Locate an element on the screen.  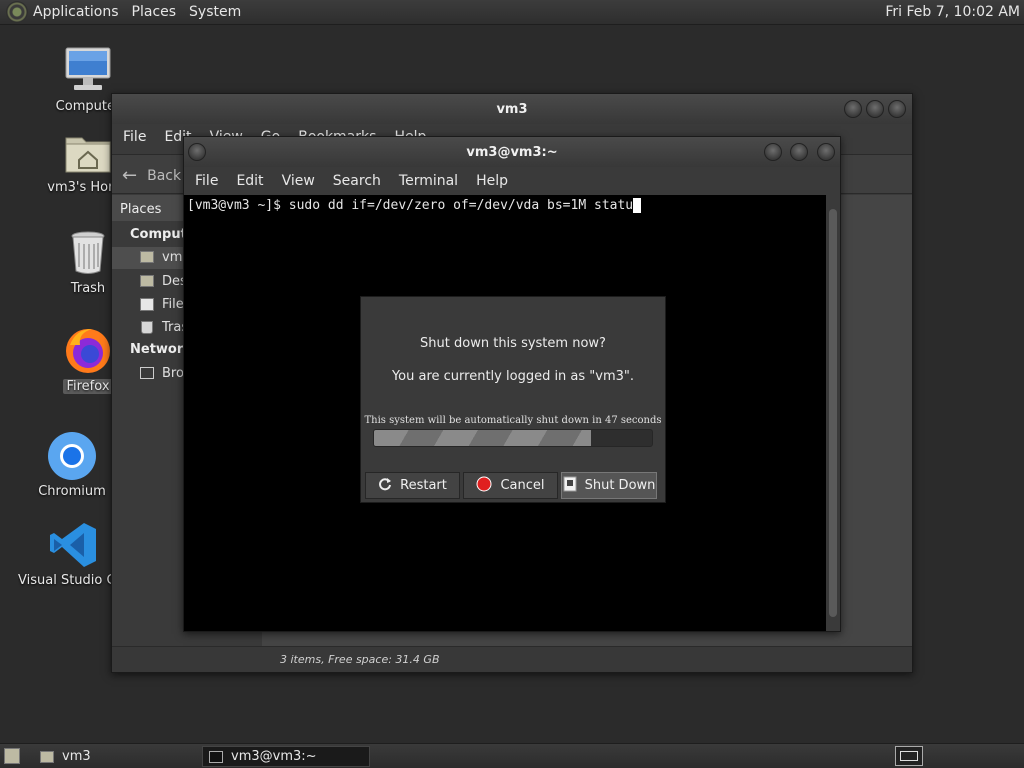
sidebar-item-label: Desktop is located at coordinates (173, 281).